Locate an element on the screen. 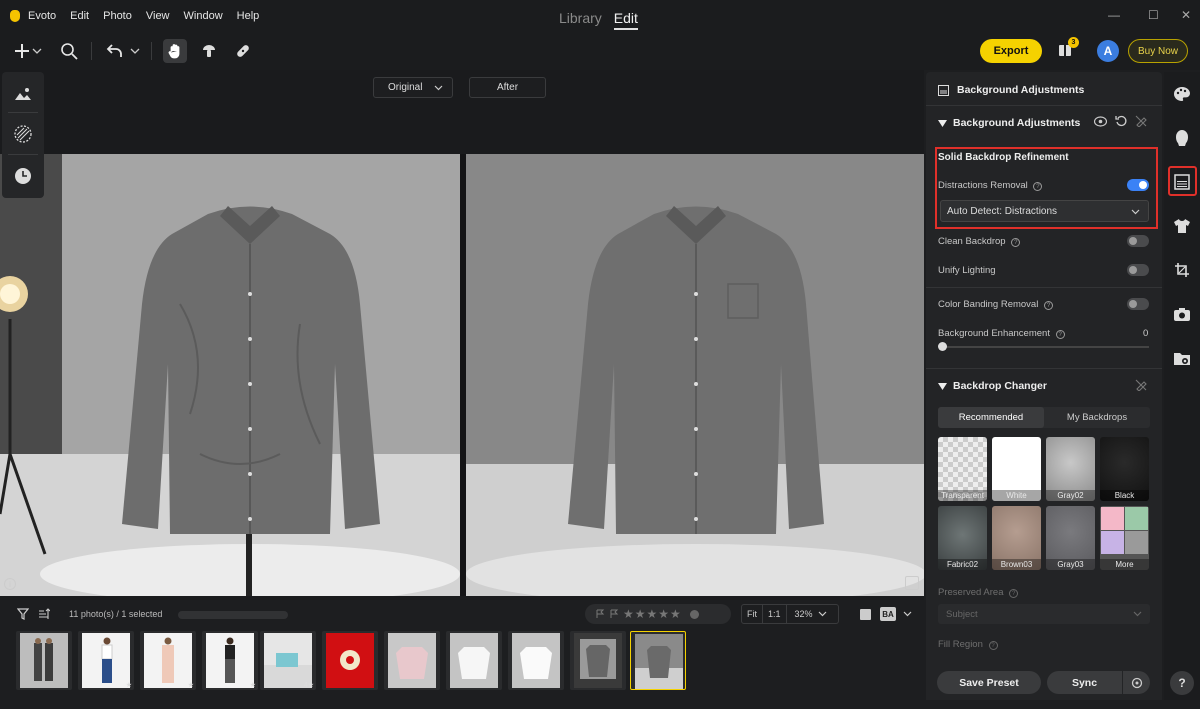 The image size is (1200, 709). fill-region-label: Fill Region ? is located at coordinates (968, 644).